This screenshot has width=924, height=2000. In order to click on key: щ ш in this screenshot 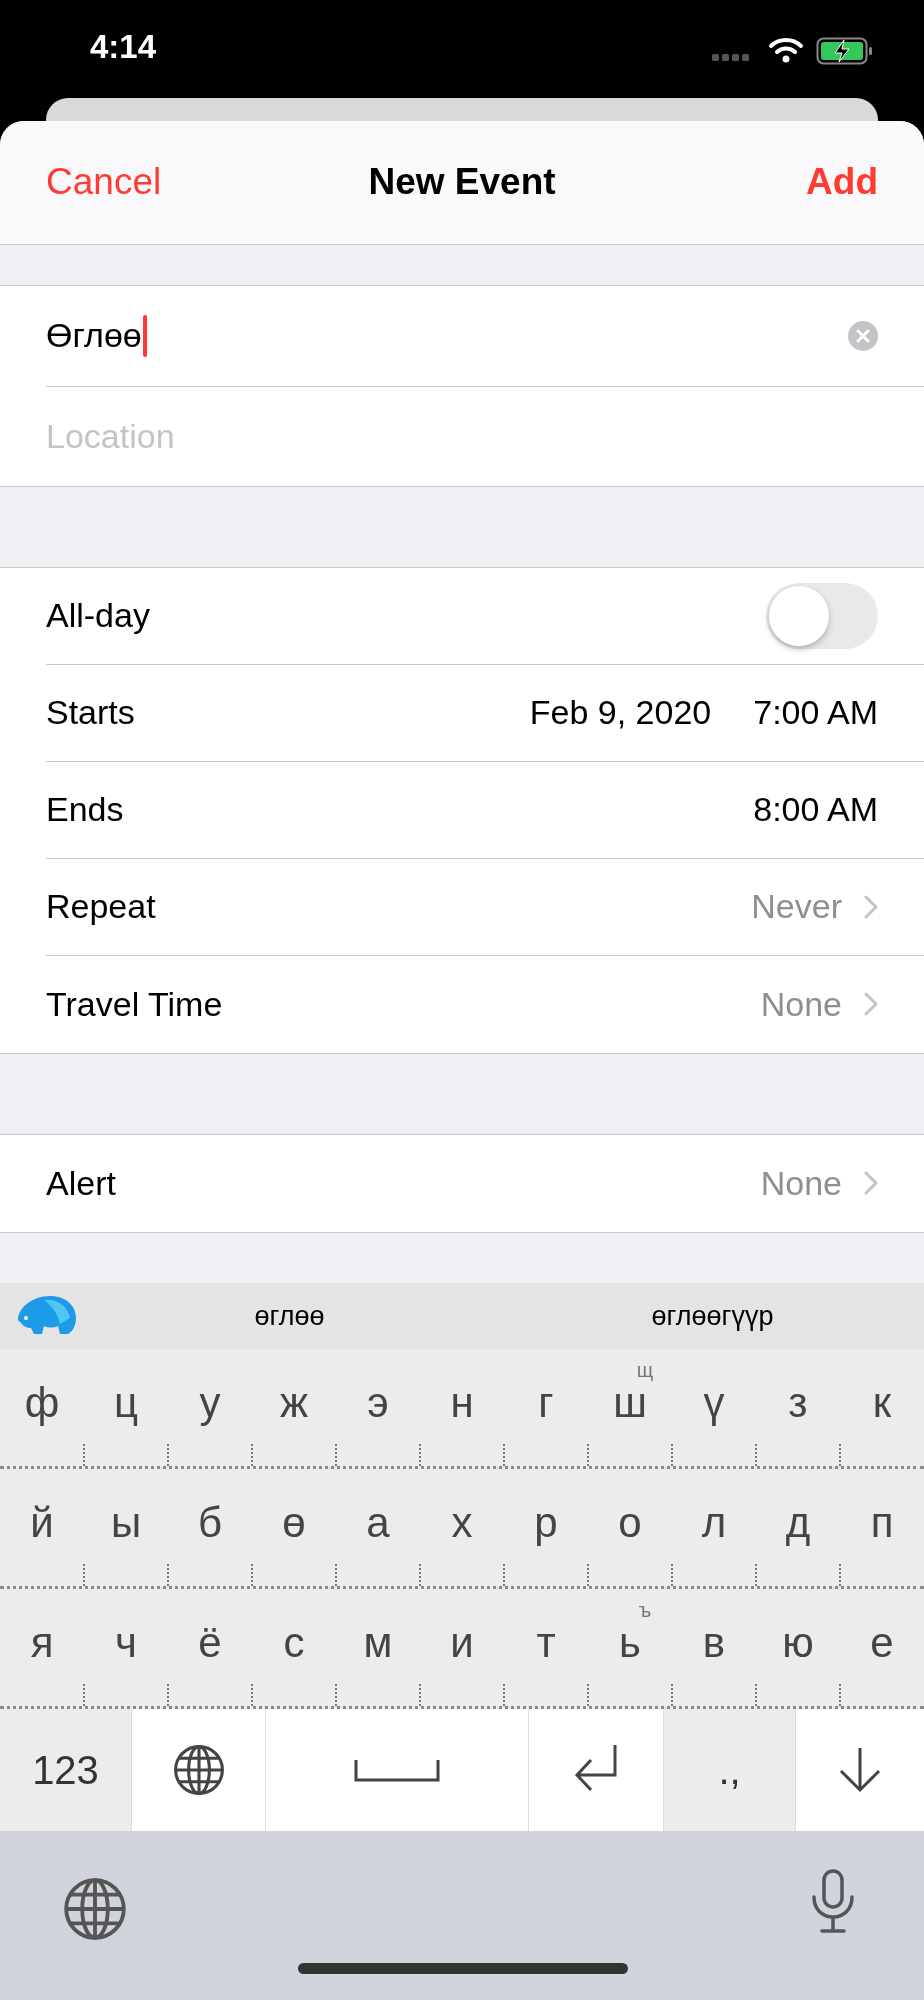, I will do `click(630, 1407)`.